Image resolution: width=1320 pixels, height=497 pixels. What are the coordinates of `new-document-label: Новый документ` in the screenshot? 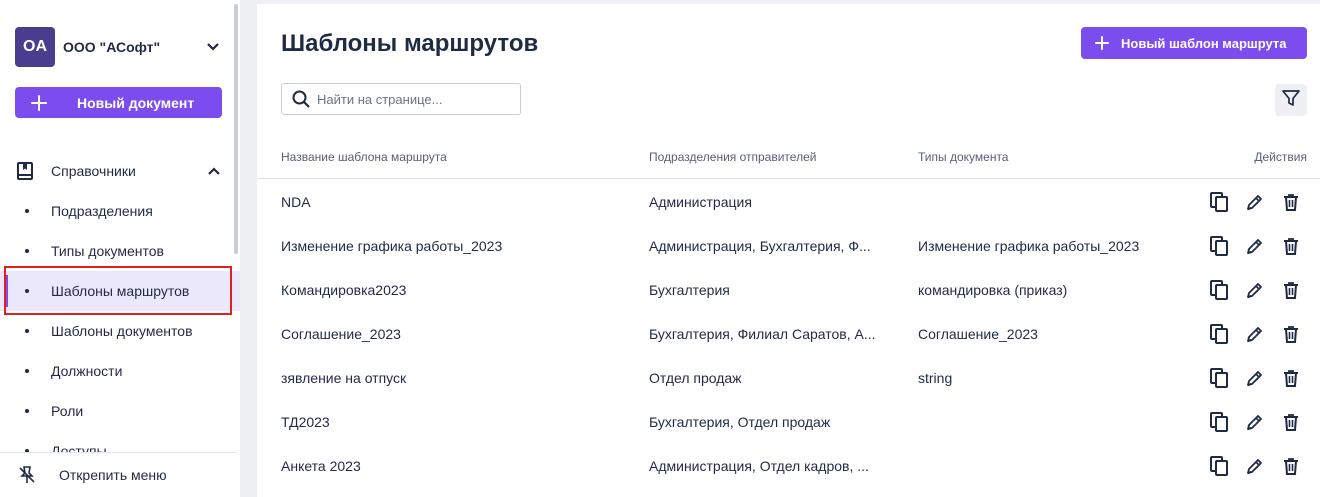 It's located at (136, 102).